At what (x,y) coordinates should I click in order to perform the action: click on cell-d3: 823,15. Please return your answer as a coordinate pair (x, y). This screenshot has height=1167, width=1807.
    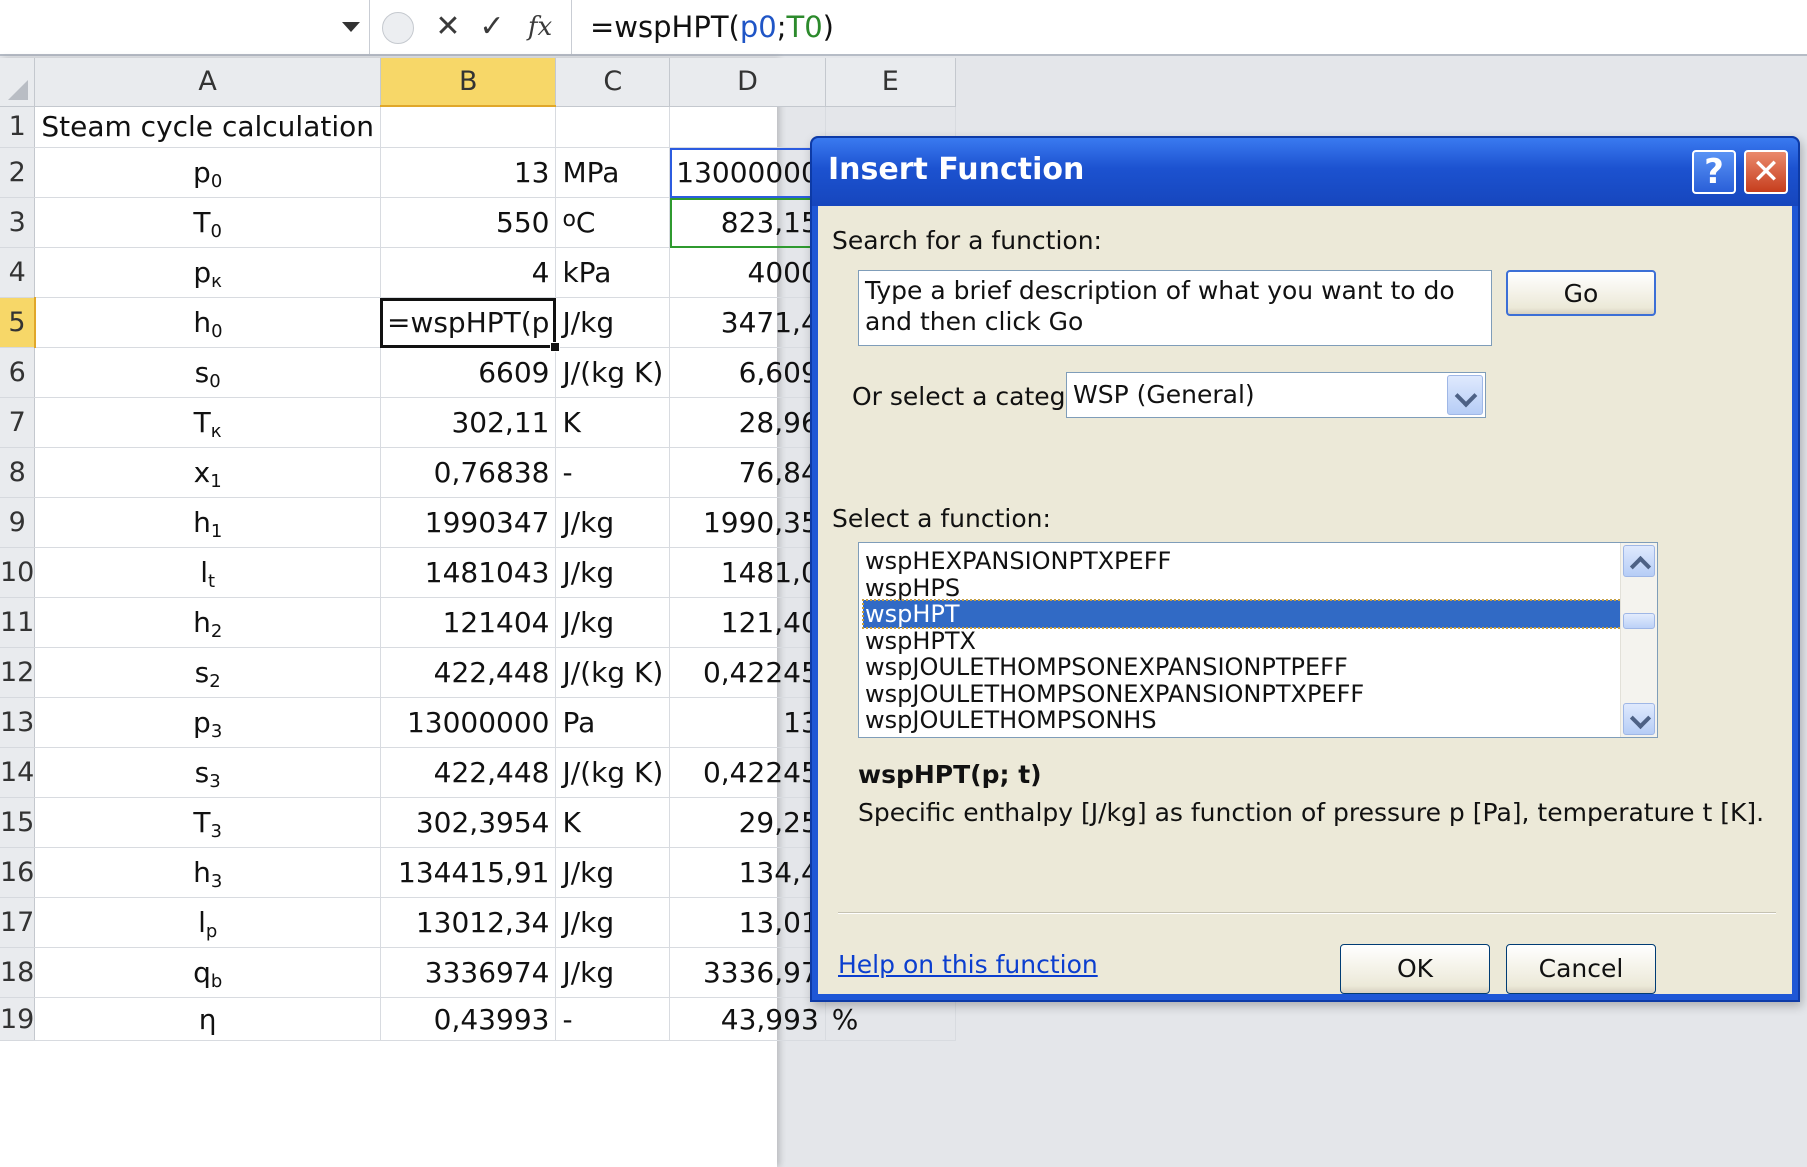
    Looking at the image, I should click on (747, 222).